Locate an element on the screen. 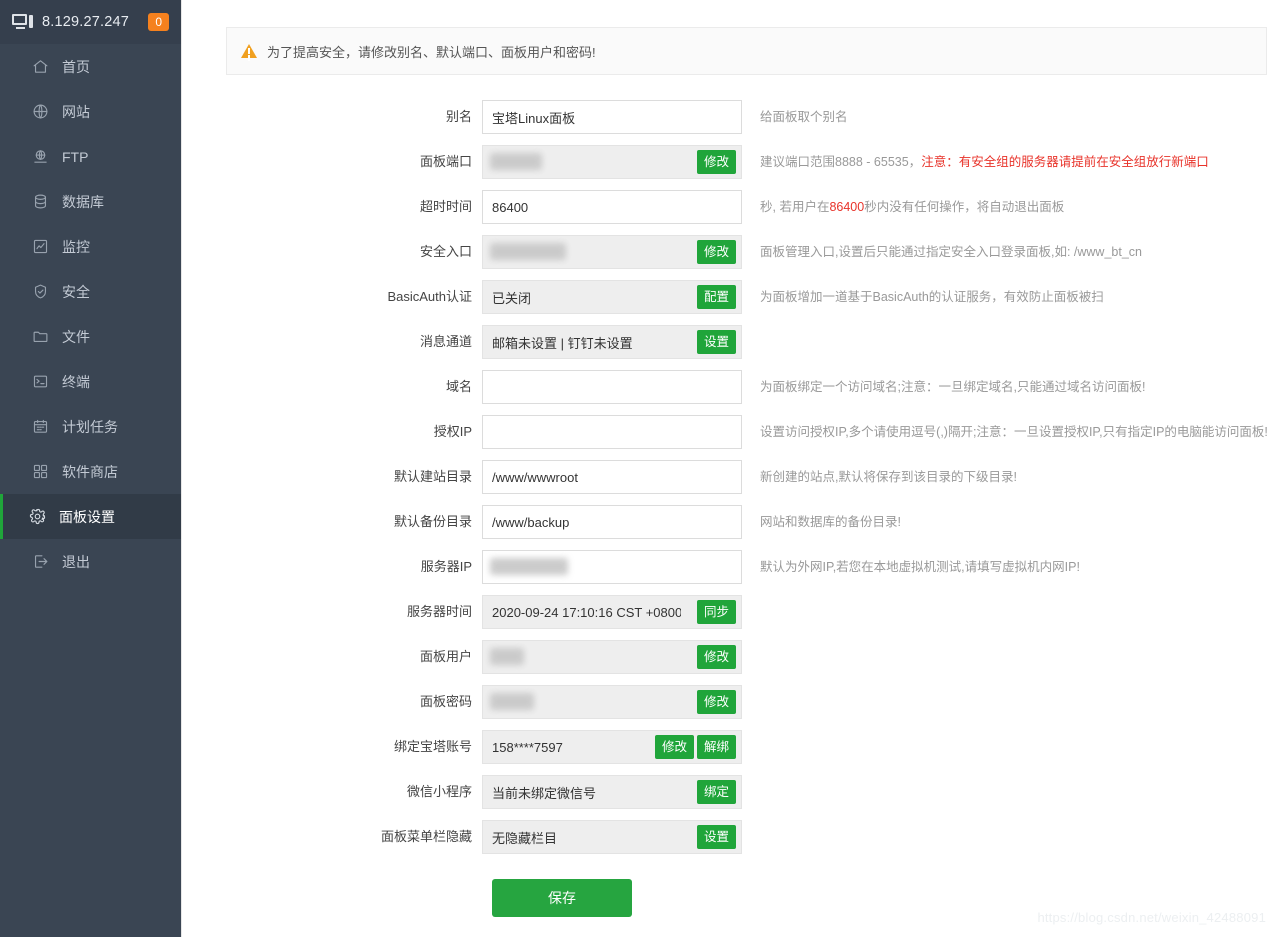 Image resolution: width=1280 pixels, height=937 pixels. form-row: 面板菜单栏隐藏 设置 is located at coordinates (731, 842).